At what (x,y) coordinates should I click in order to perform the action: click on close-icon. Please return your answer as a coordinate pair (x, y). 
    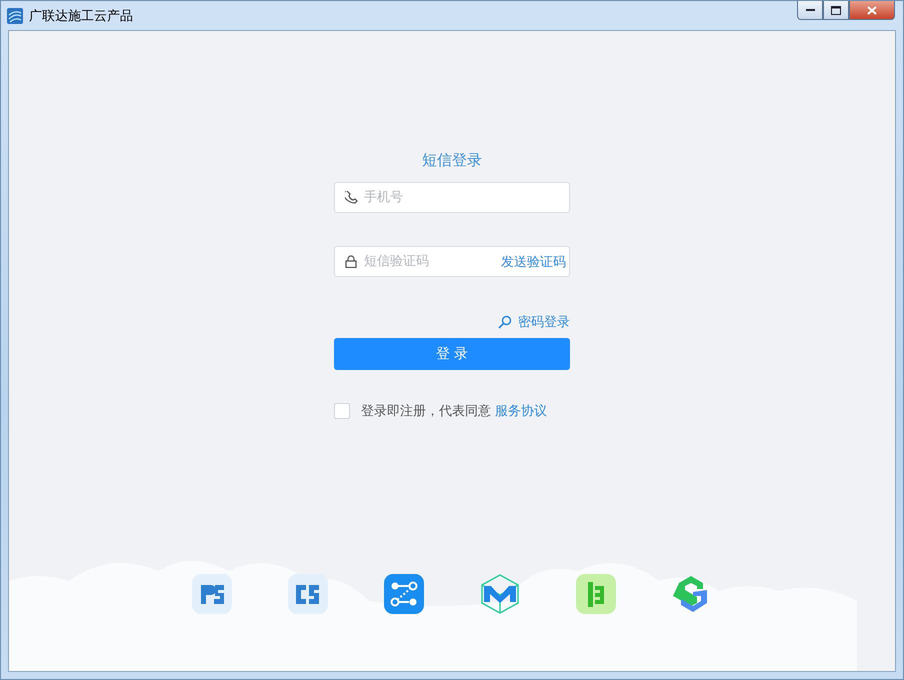
    Looking at the image, I should click on (872, 10).